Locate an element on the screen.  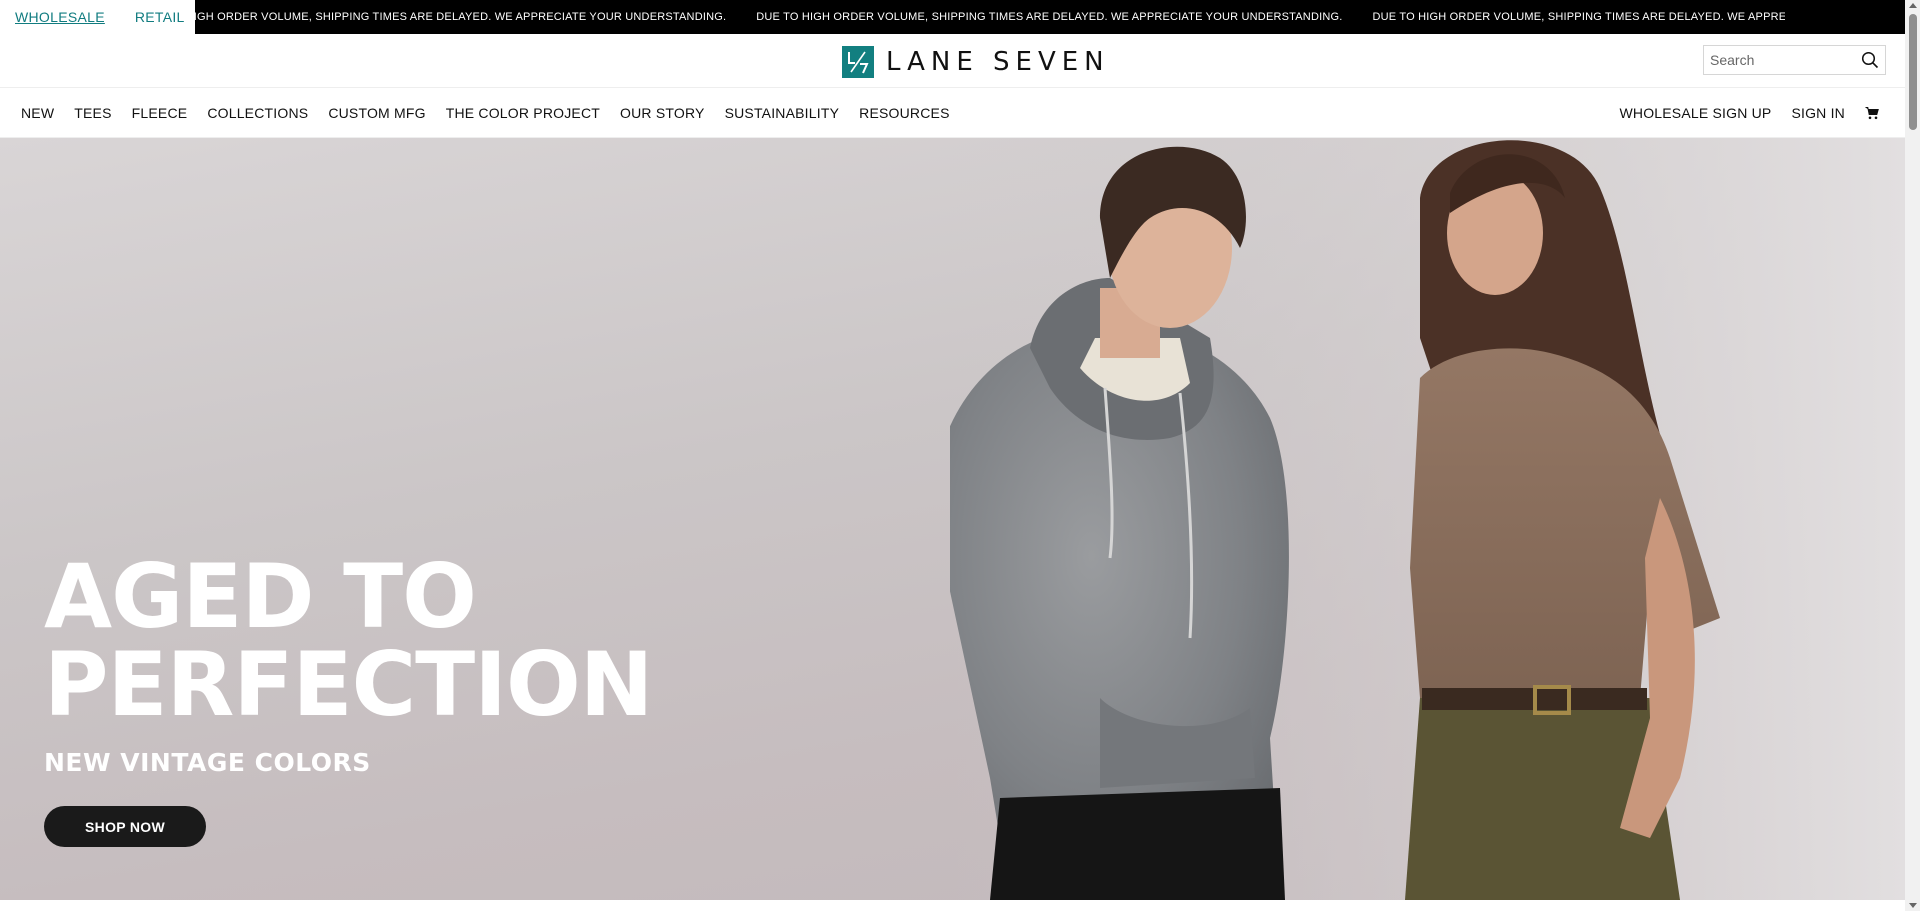
search-icon is located at coordinates (1870, 60).